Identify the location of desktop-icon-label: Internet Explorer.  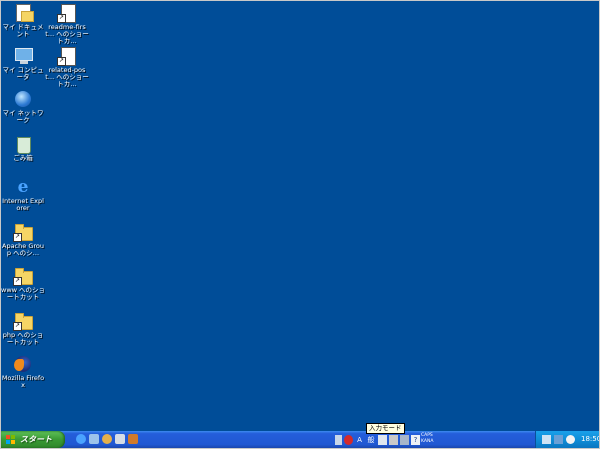
(23, 204).